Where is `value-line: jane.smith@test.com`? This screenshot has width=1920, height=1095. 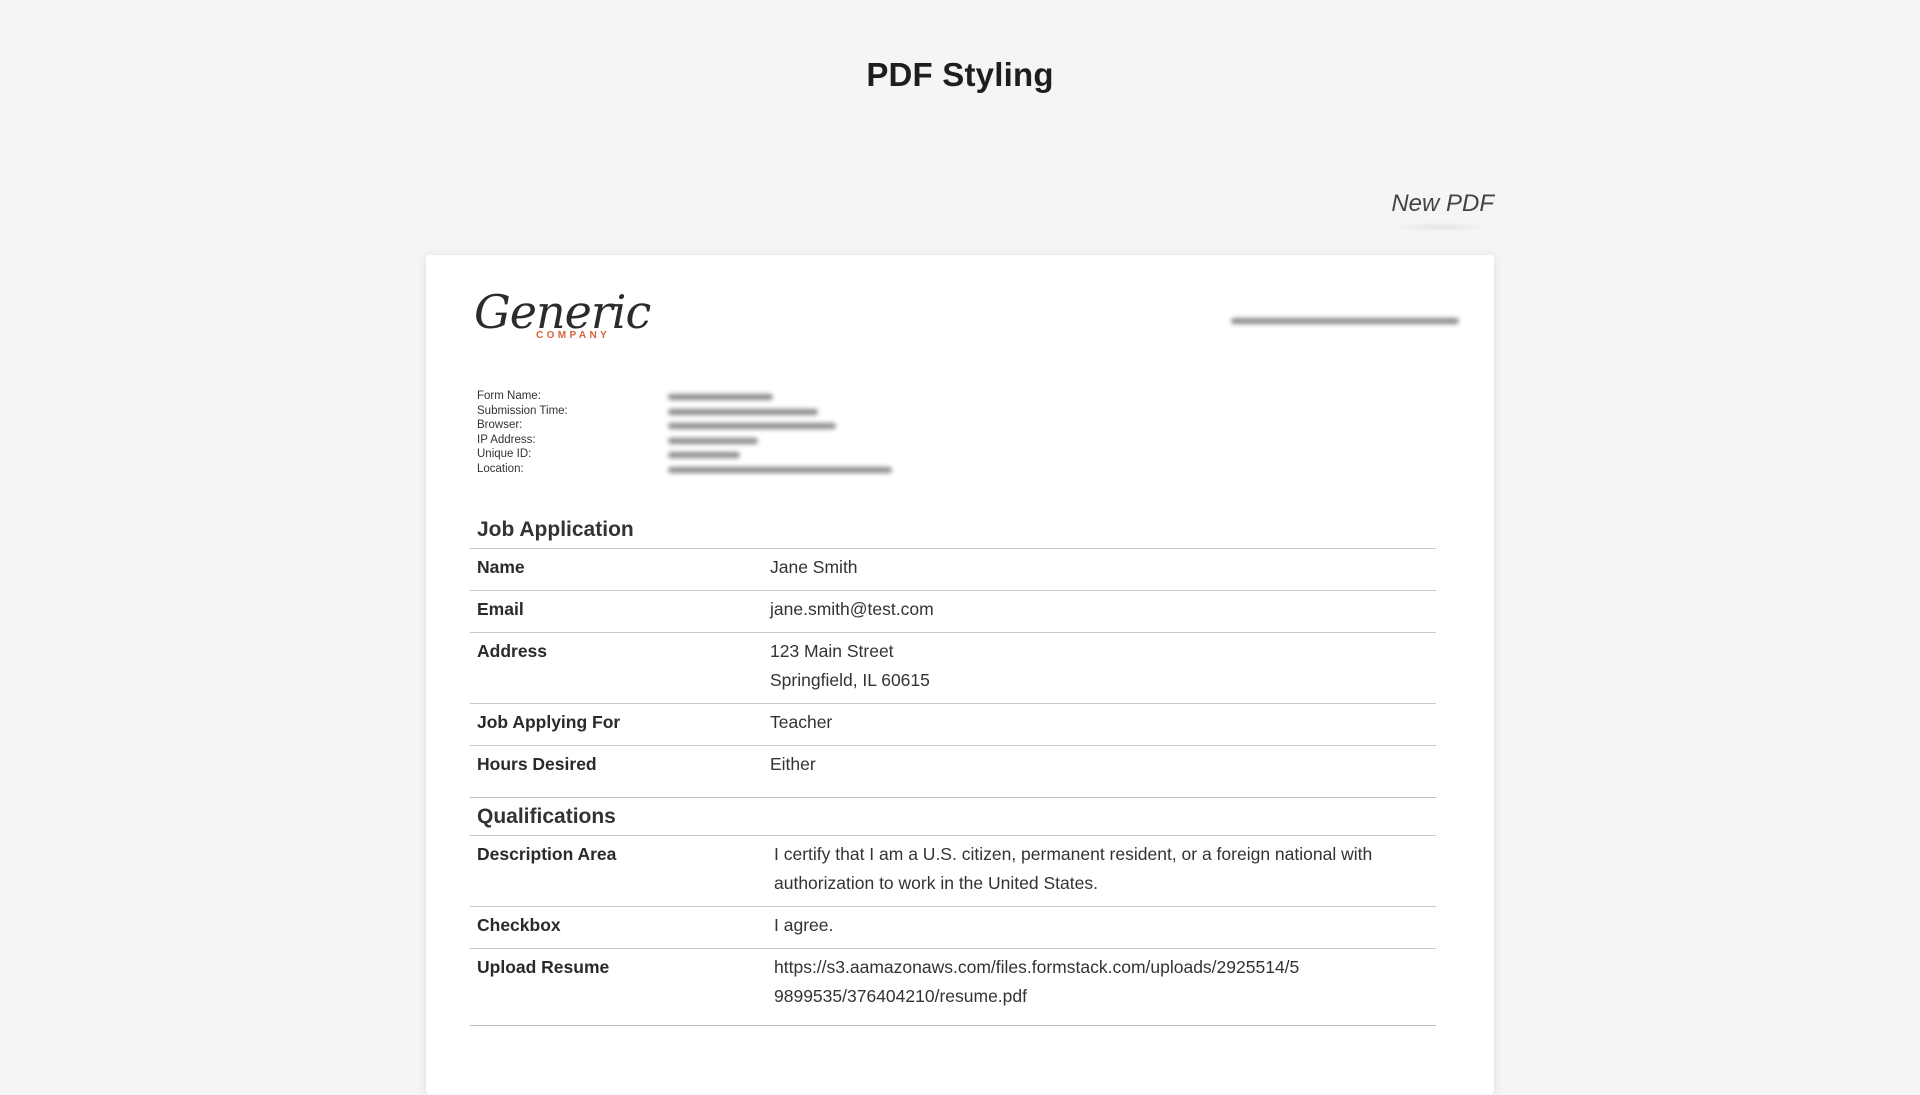 value-line: jane.smith@test.com is located at coordinates (852, 609).